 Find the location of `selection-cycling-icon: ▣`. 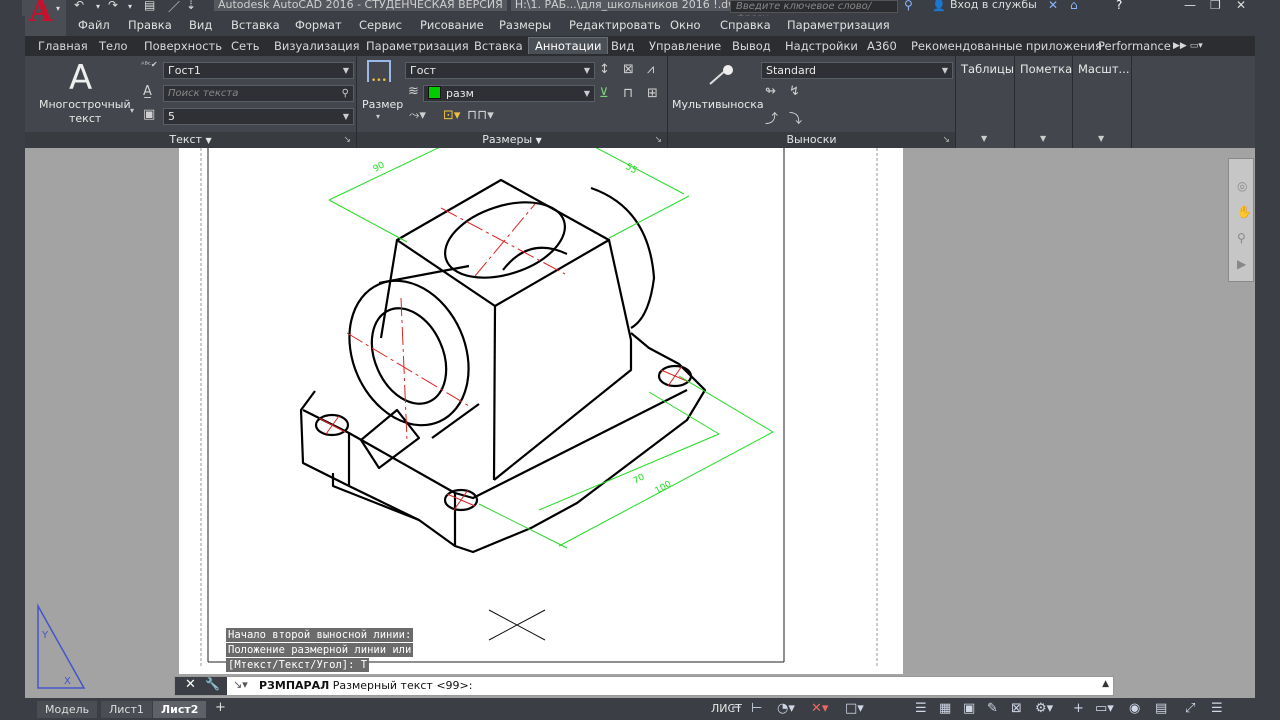

selection-cycling-icon: ▣ is located at coordinates (969, 708).